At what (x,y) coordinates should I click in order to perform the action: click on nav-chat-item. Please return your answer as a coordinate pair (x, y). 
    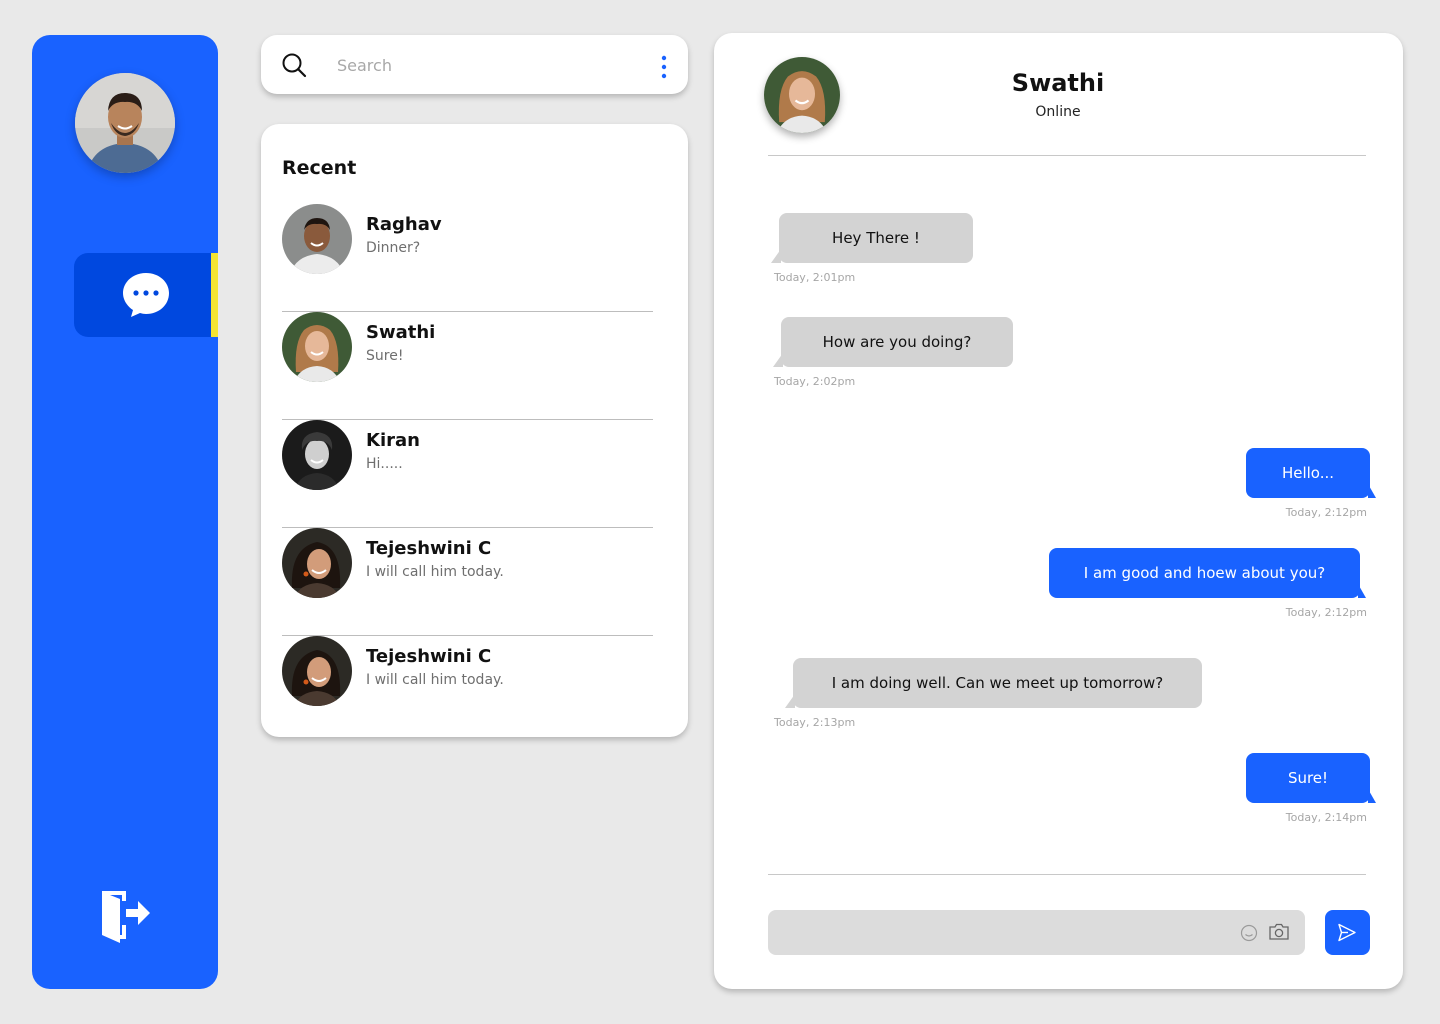
    Looking at the image, I should click on (146, 295).